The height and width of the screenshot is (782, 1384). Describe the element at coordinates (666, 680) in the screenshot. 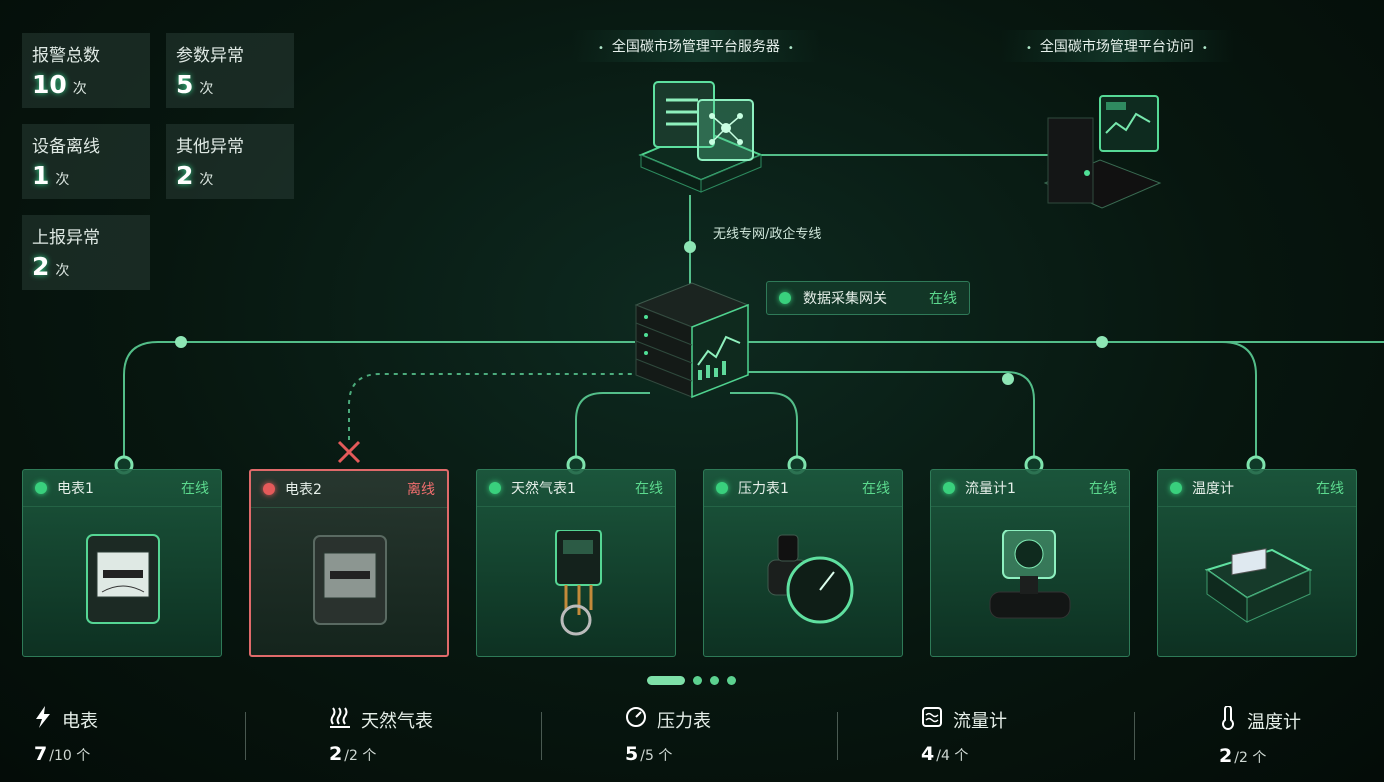

I see `page-dot-active` at that location.